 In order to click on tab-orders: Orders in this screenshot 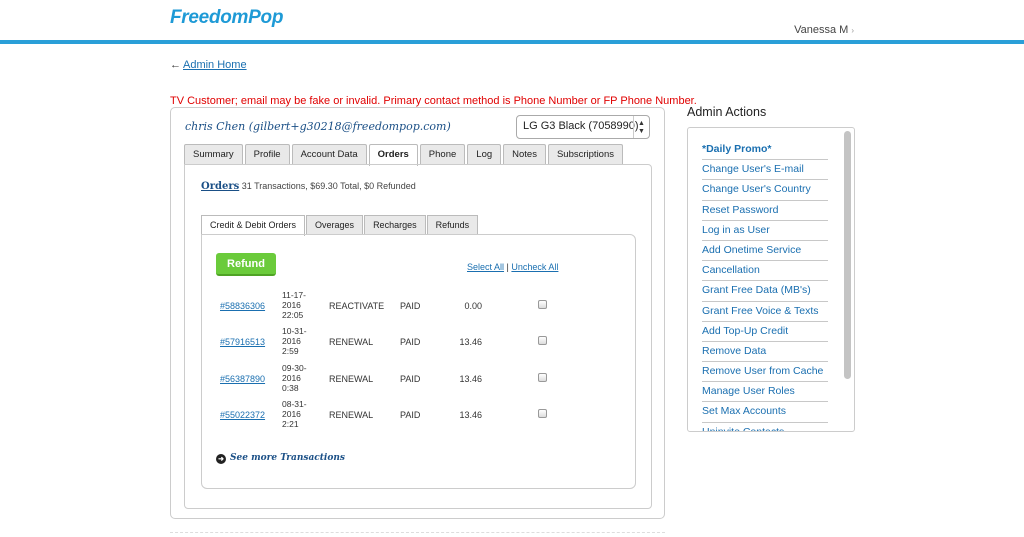, I will do `click(393, 155)`.